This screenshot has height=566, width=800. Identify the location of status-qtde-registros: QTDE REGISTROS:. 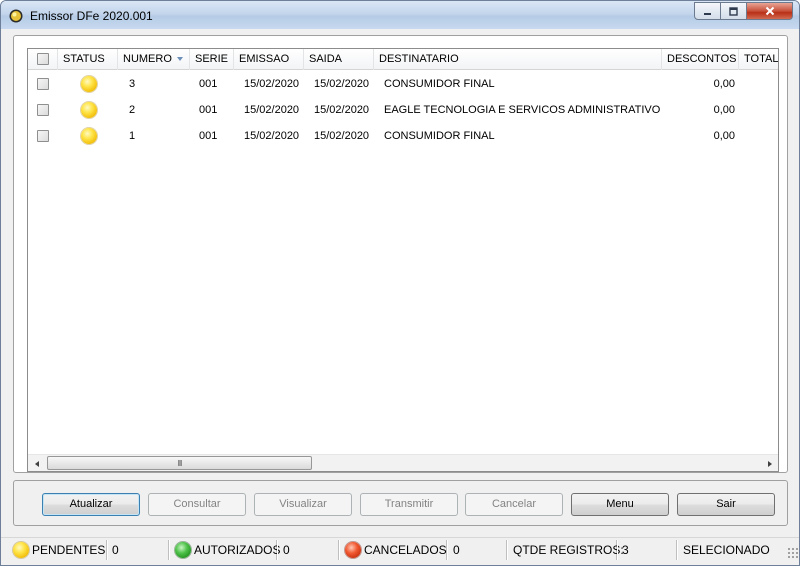
(565, 550).